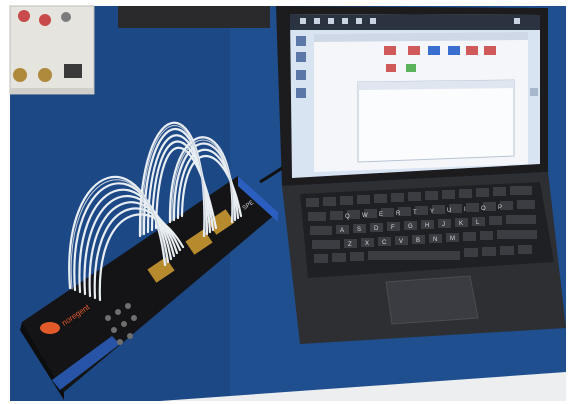 Image resolution: width=576 pixels, height=404 pixels. What do you see at coordinates (500, 208) in the screenshot?
I see `svg-text: P` at bounding box center [500, 208].